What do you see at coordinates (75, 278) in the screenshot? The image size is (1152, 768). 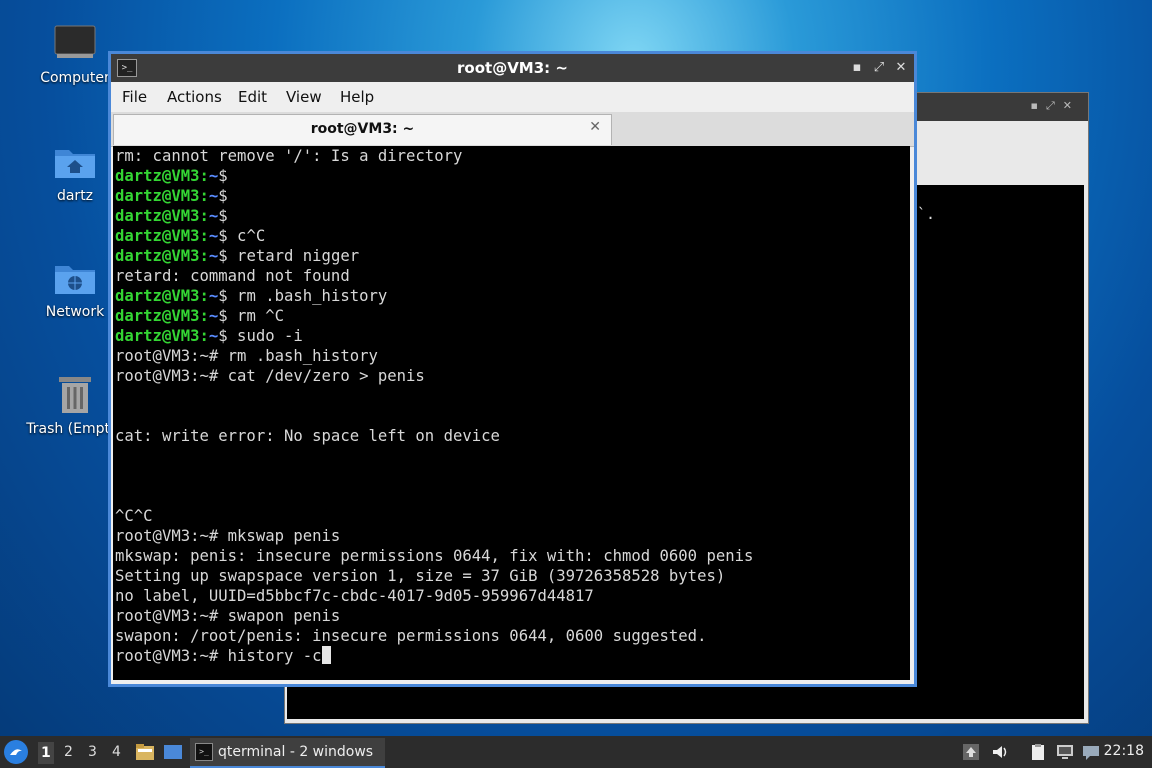 I see `network-folder-icon` at bounding box center [75, 278].